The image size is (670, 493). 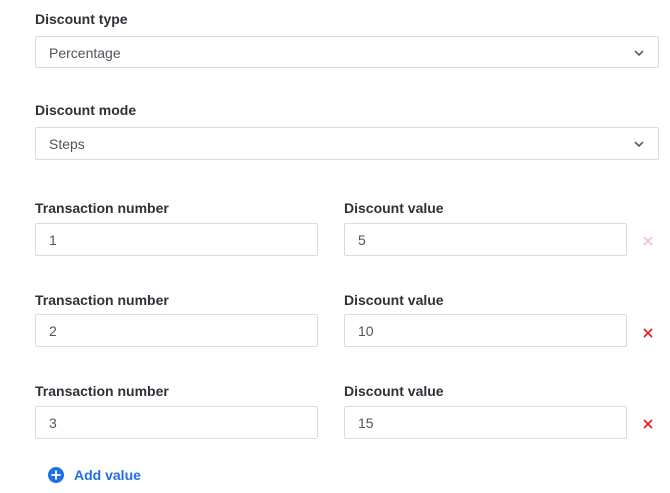 What do you see at coordinates (107, 475) in the screenshot?
I see `add-value-label: Add value` at bounding box center [107, 475].